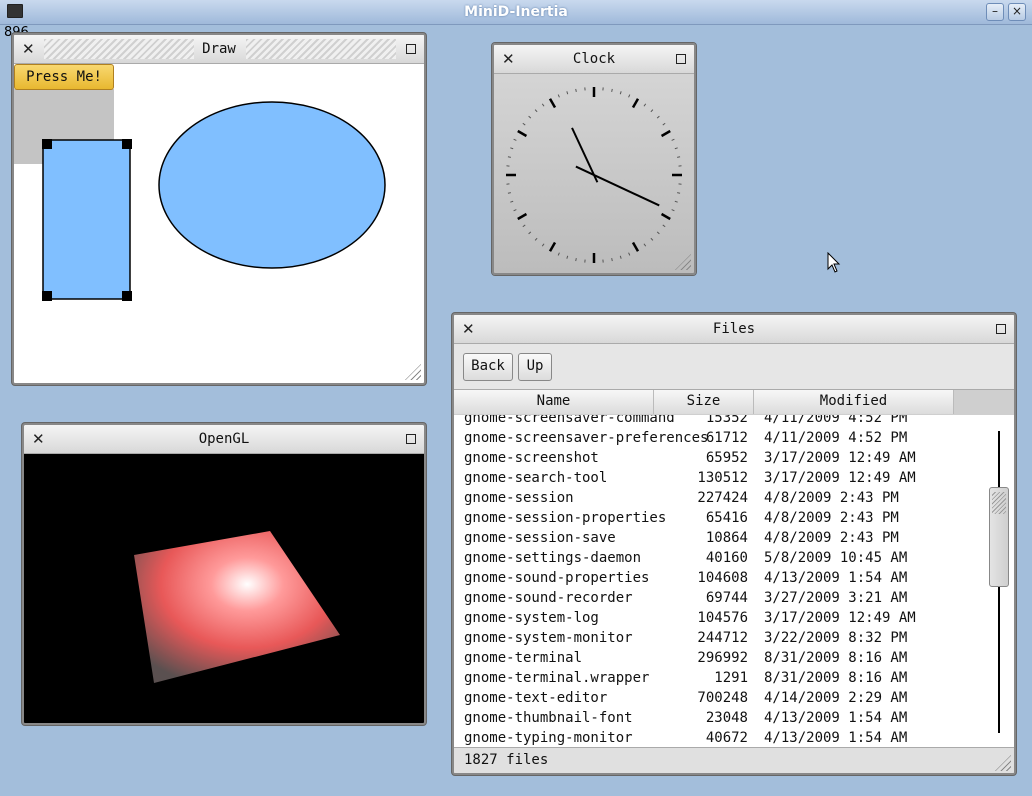 This screenshot has width=1032, height=796. Describe the element at coordinates (540, 538) in the screenshot. I see `cell-name: gnome-session-save` at that location.